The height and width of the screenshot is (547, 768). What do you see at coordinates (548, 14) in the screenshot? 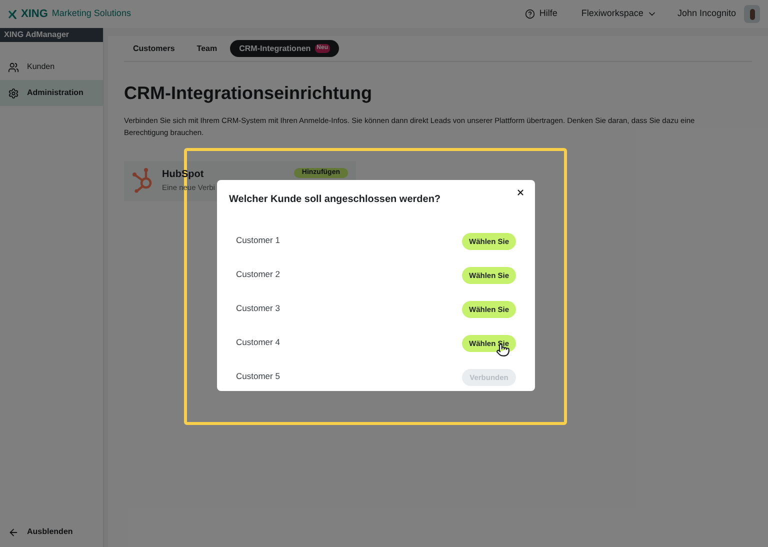
I see `help-link: Hilfe` at bounding box center [548, 14].